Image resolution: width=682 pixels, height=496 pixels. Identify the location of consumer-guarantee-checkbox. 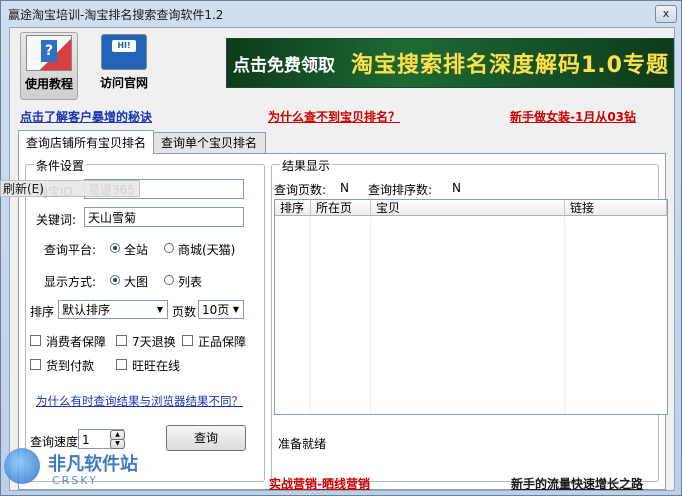
(35, 340).